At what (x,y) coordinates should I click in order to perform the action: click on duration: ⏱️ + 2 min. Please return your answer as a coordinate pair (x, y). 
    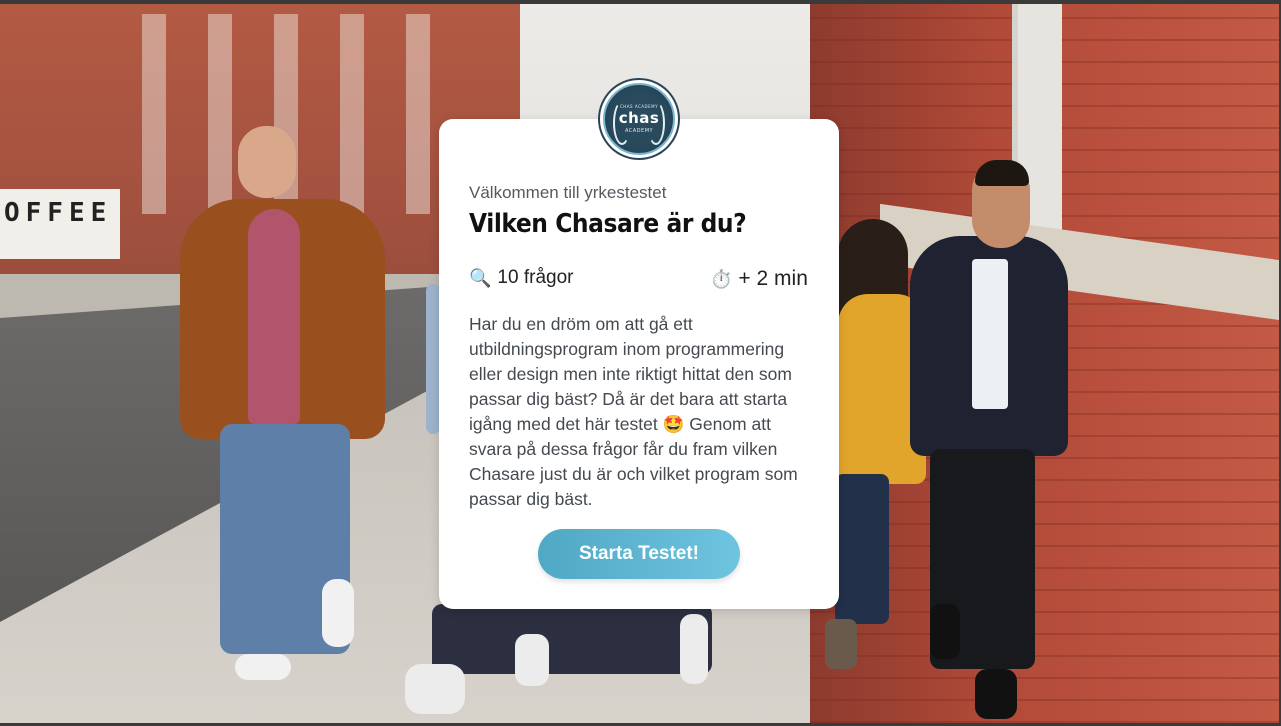
    Looking at the image, I should click on (759, 279).